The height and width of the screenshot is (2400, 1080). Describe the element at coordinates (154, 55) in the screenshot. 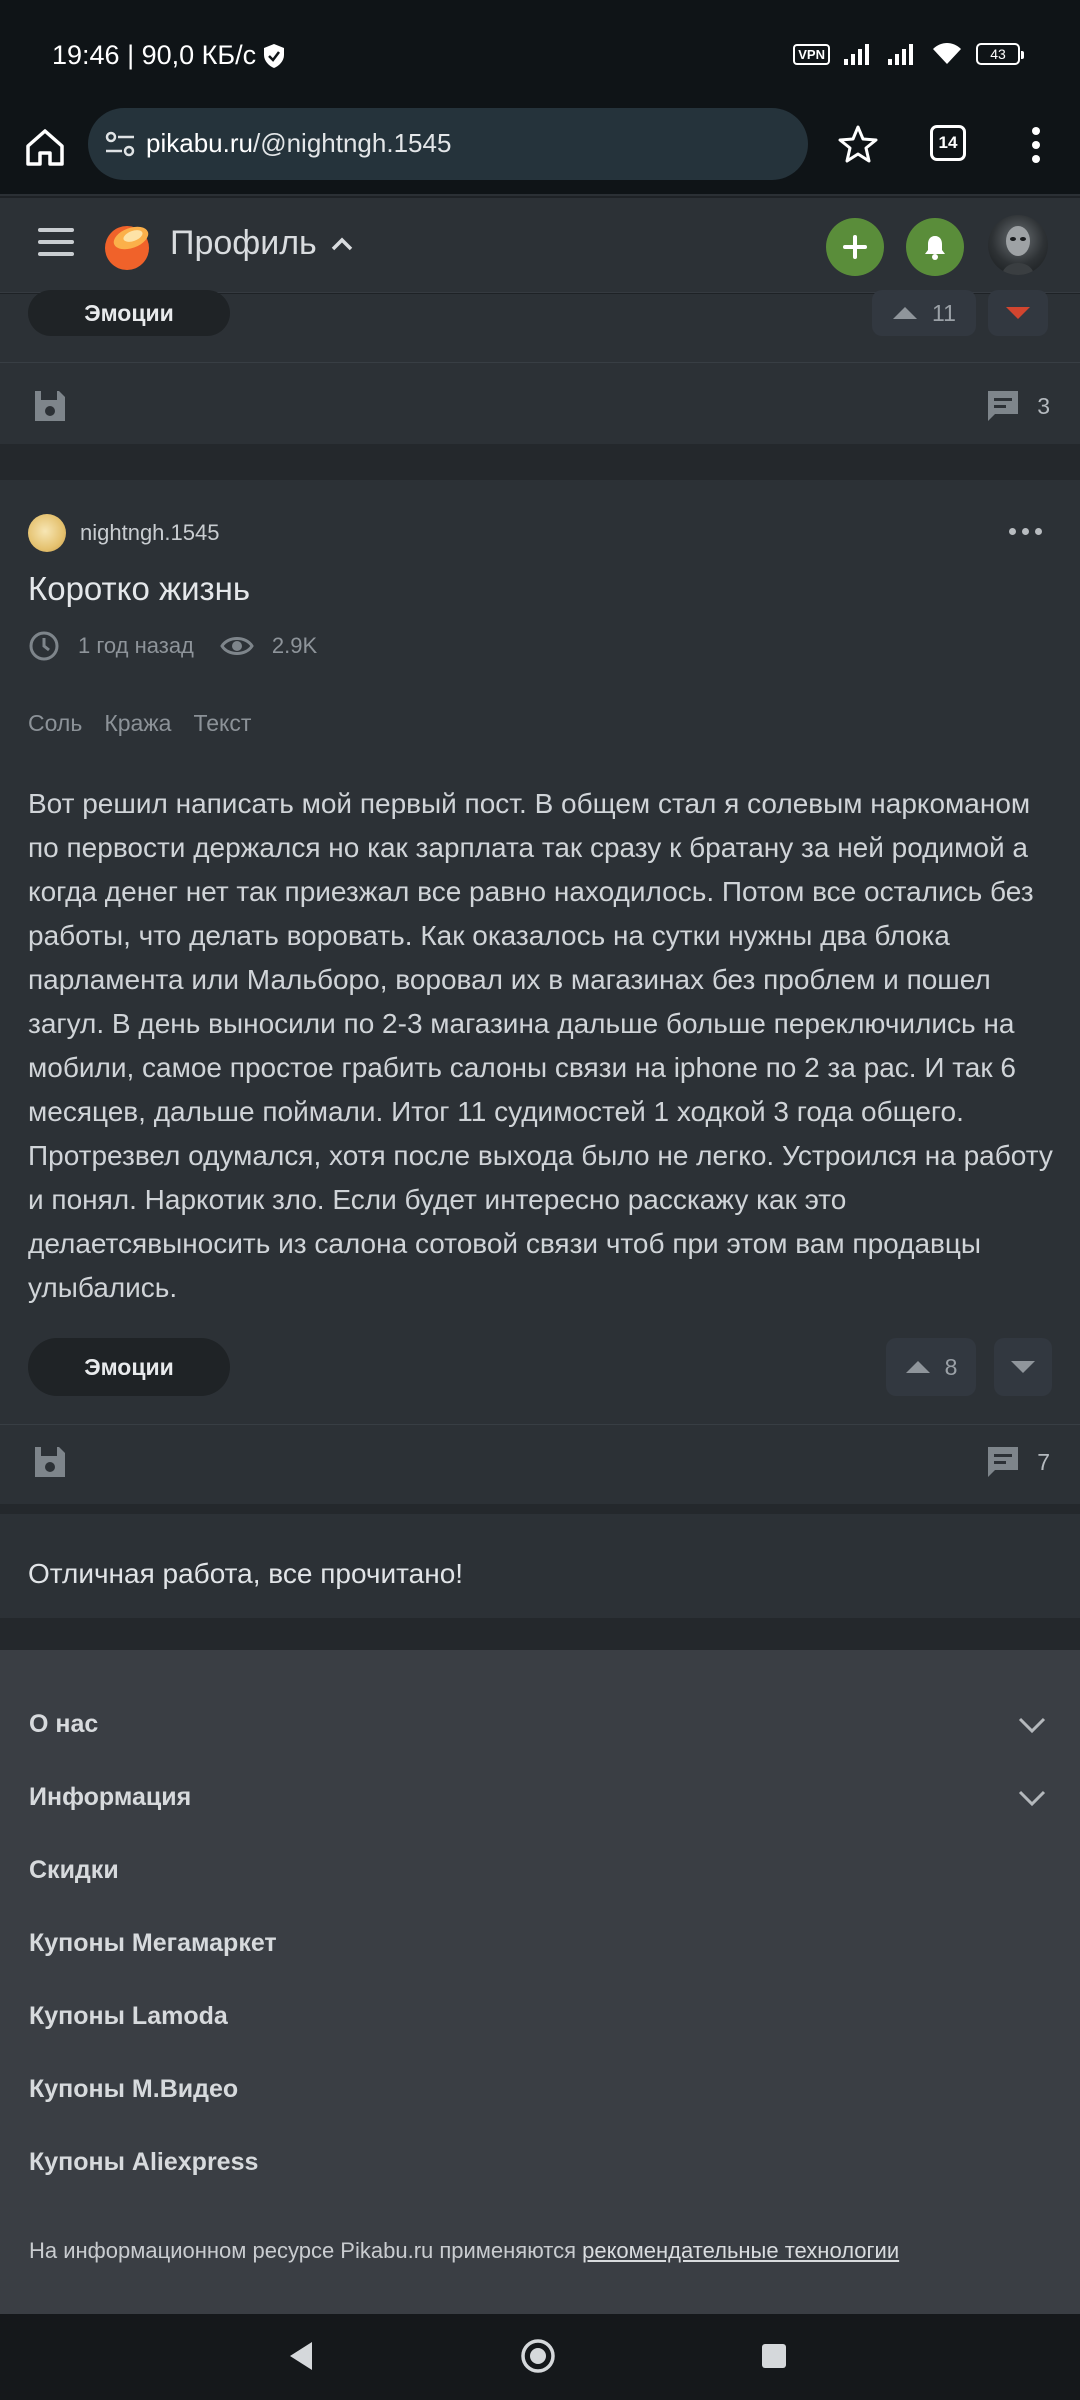

I see `status-time-speed: 19:46 | 90,0 КБ/с` at that location.